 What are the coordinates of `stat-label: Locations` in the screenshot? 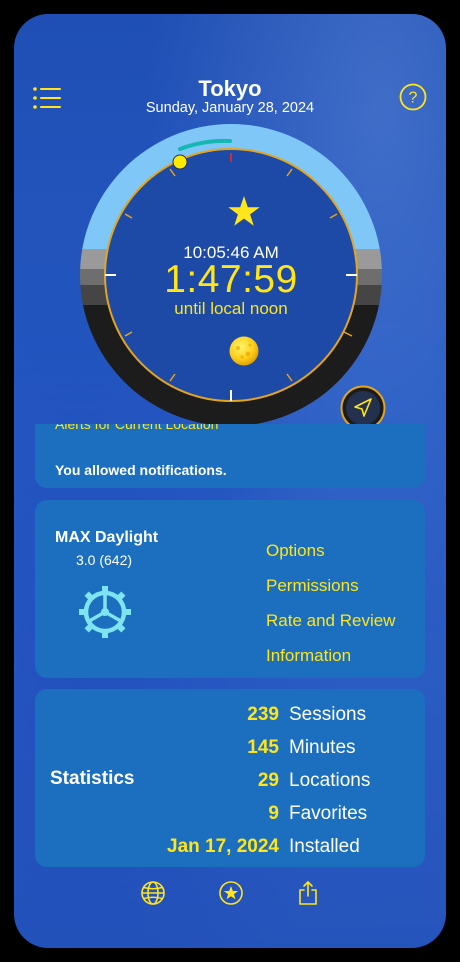 It's located at (330, 780).